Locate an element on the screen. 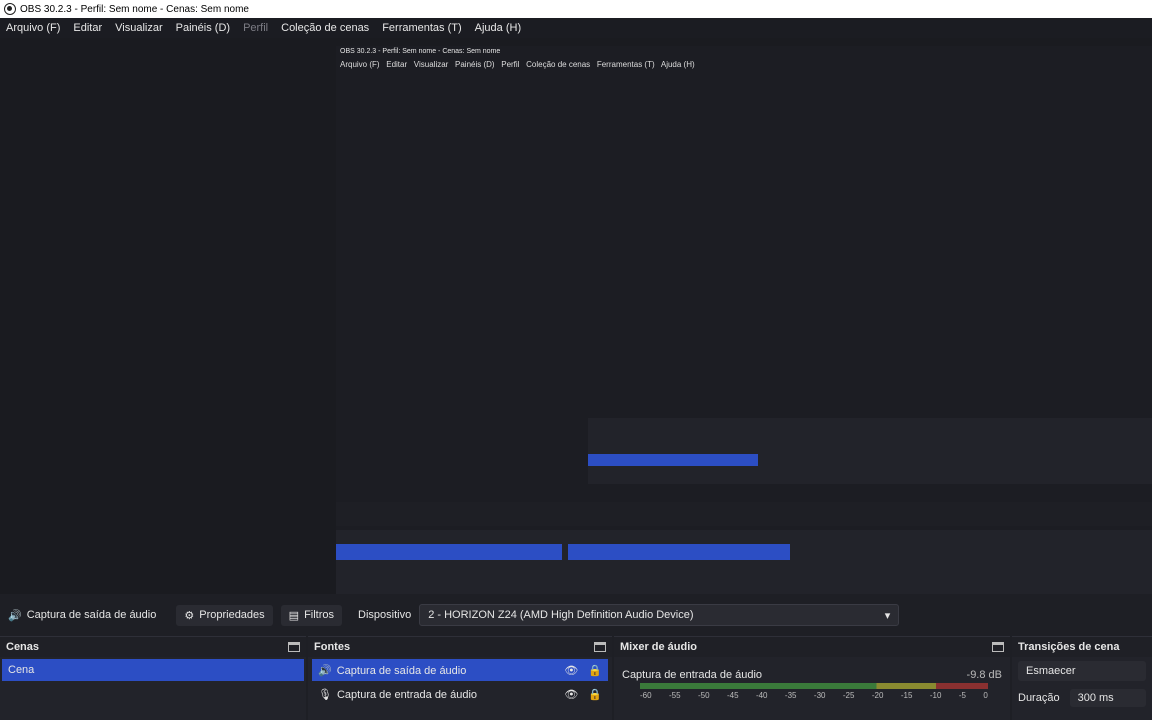 The width and height of the screenshot is (1152, 720). scenes-title: Cenas is located at coordinates (23, 647).